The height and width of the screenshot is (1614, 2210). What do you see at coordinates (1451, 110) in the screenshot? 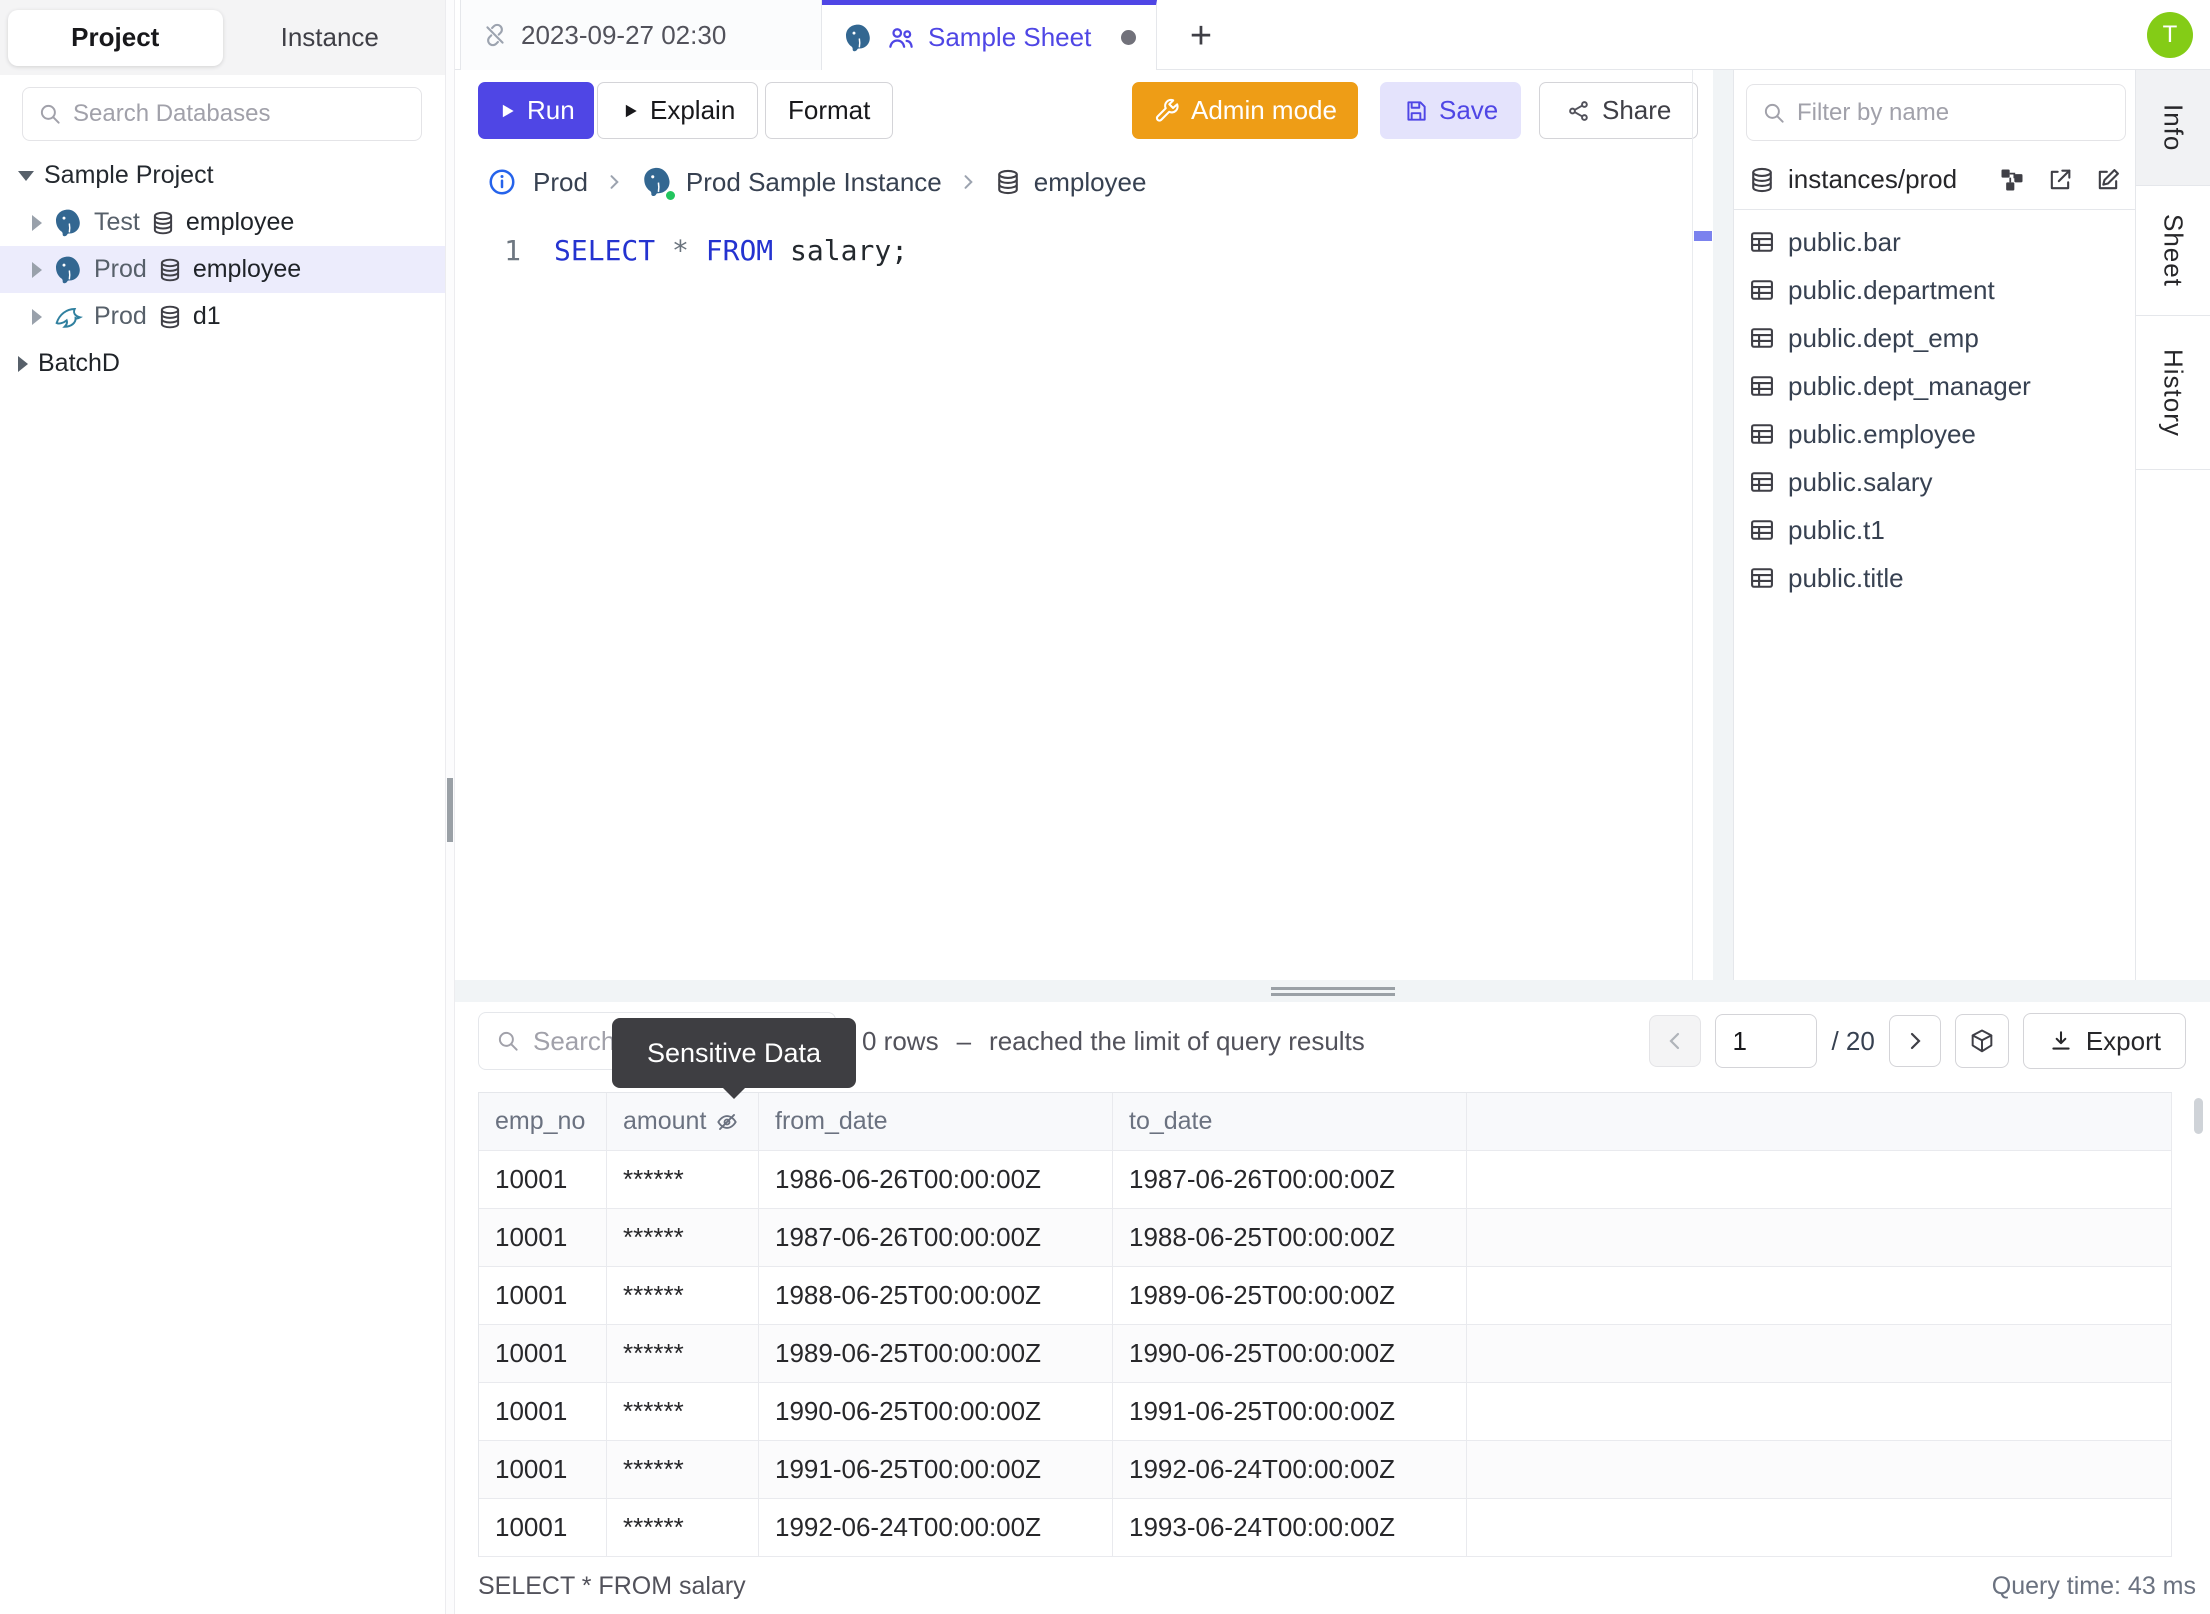
I see `save-button: Save` at bounding box center [1451, 110].